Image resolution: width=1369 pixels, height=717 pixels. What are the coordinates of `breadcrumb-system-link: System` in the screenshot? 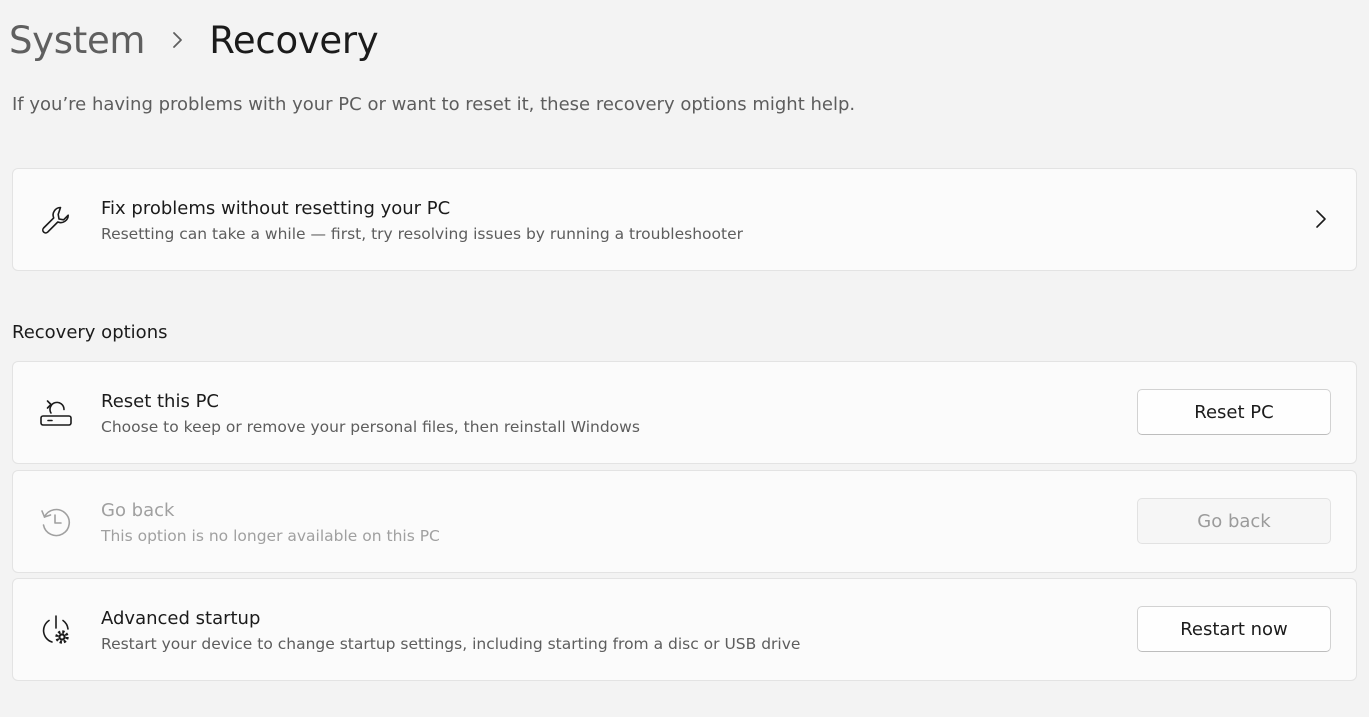 It's located at (77, 40).